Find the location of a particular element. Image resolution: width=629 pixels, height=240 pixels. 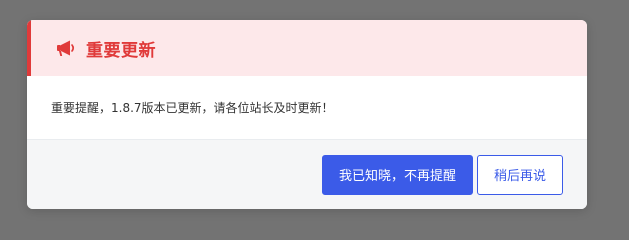

modal-message: 重要提醒，1.8.7版本已更新，请各位站长及时更新！ is located at coordinates (192, 108).